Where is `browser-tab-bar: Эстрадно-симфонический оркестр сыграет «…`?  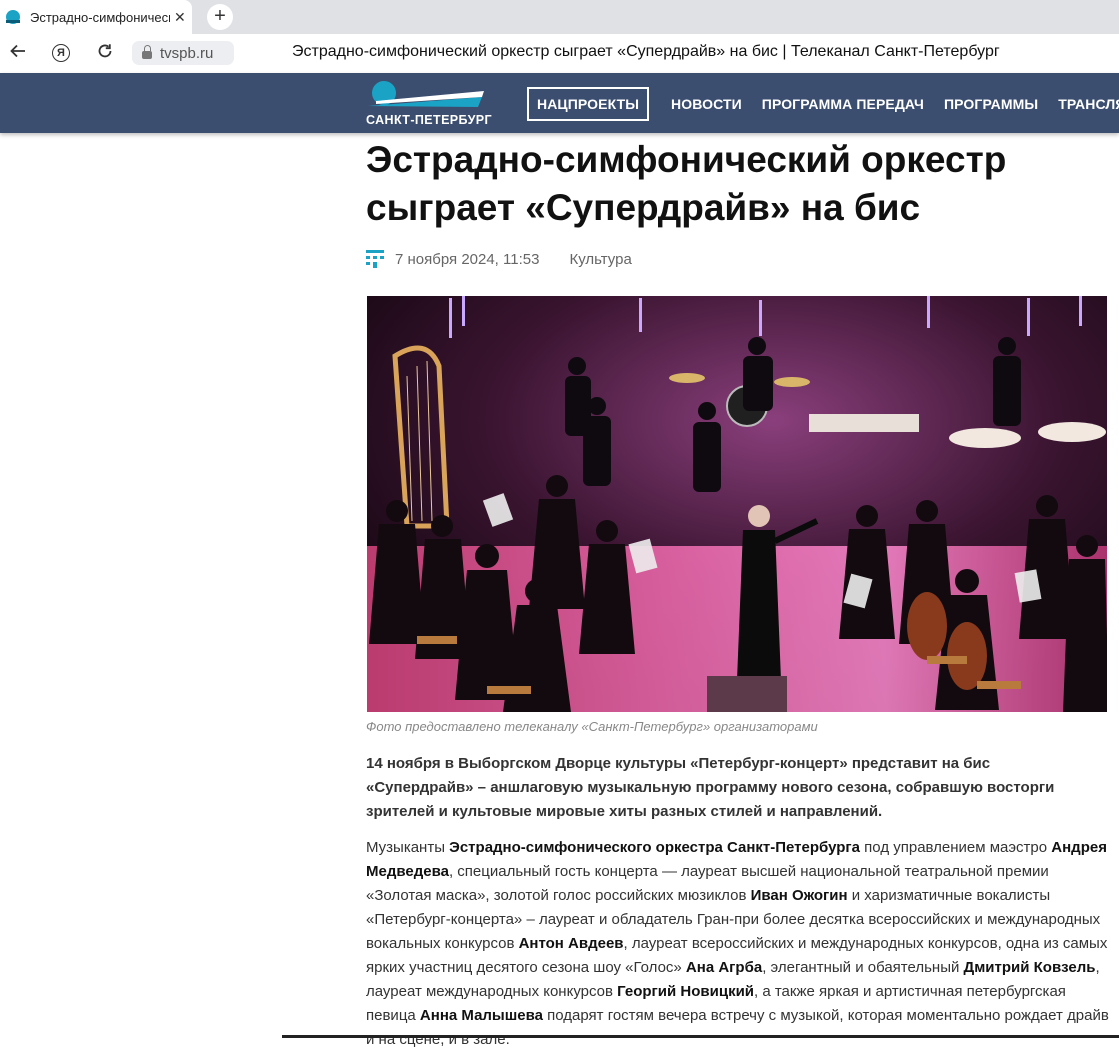 browser-tab-bar: Эстрадно-симфонический оркестр сыграет «… is located at coordinates (559, 17).